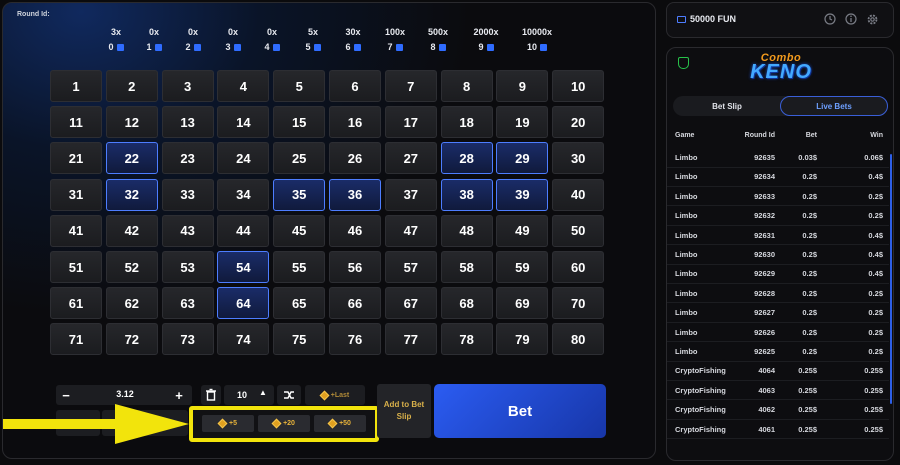 This screenshot has height=465, width=900. I want to click on keno-number-cell: 26, so click(355, 158).